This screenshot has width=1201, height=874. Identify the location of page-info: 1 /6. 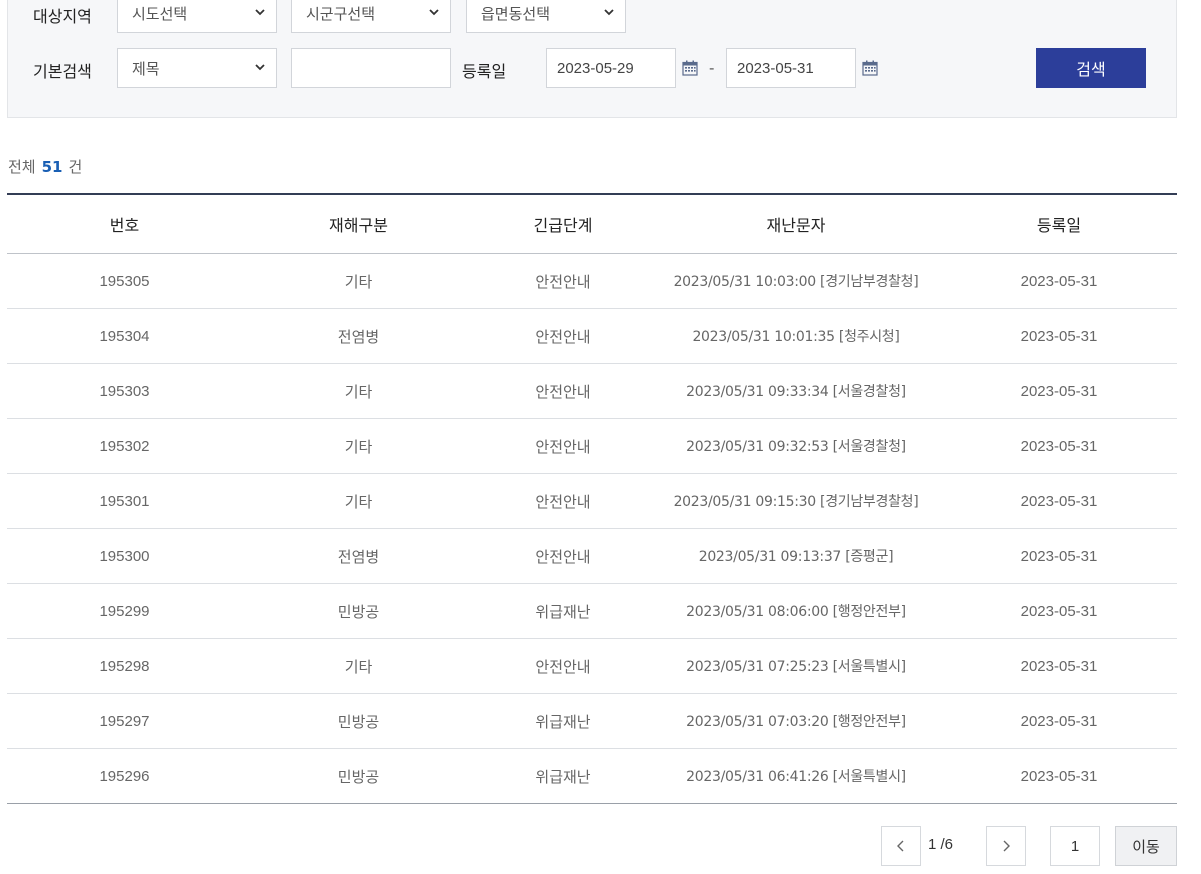
(941, 844).